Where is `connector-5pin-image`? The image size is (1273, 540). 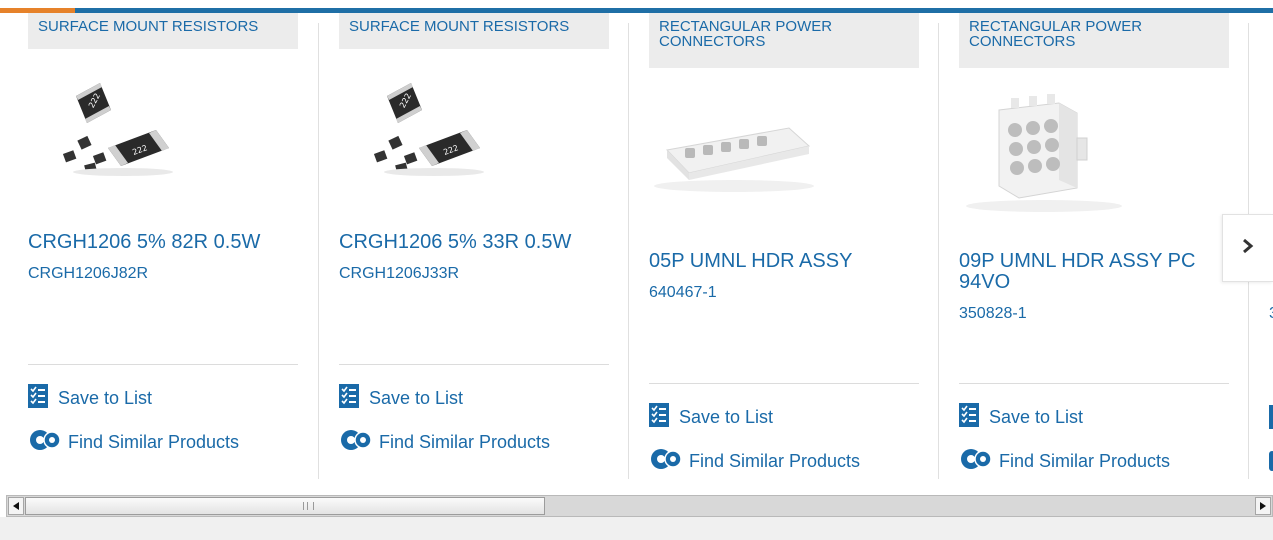 connector-5pin-image is located at coordinates (734, 158).